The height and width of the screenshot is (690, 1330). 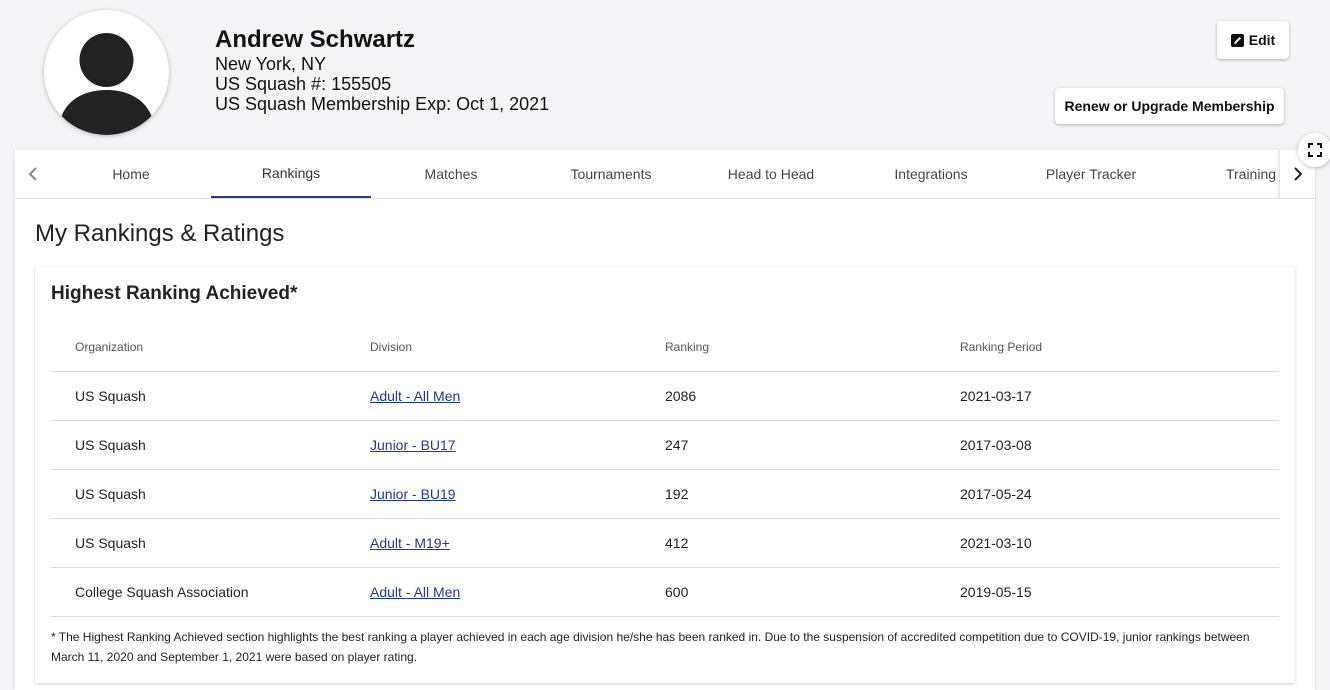 I want to click on table-row: US Squash Adult - M19+ 412 2021-03-10, so click(x=665, y=543).